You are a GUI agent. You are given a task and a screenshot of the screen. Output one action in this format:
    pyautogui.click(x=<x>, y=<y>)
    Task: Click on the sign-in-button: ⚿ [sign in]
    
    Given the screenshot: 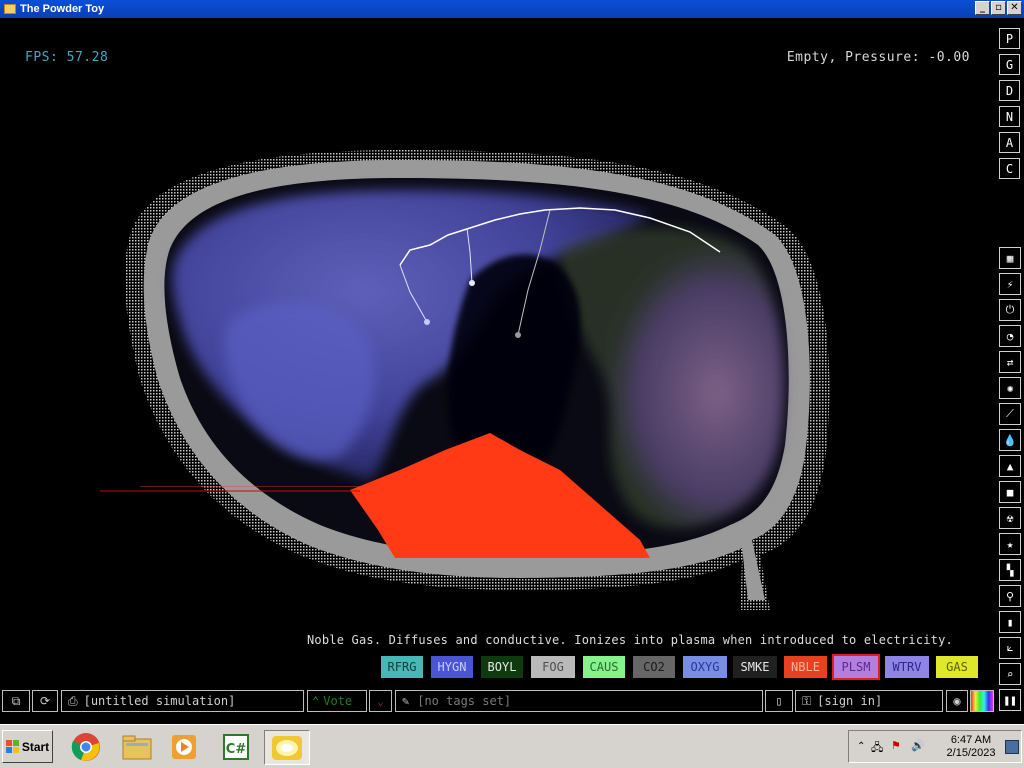 What is the action you would take?
    pyautogui.click(x=869, y=701)
    